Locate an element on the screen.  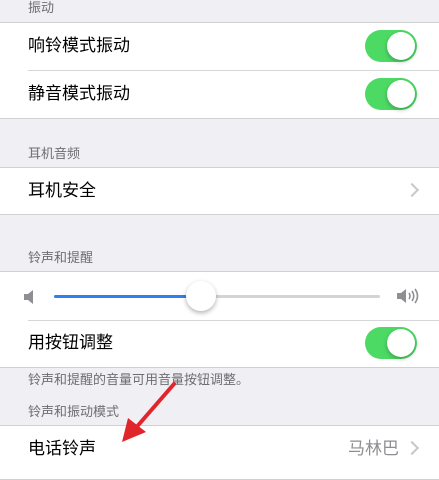
ringtone-value: 马林巴 is located at coordinates (373, 449).